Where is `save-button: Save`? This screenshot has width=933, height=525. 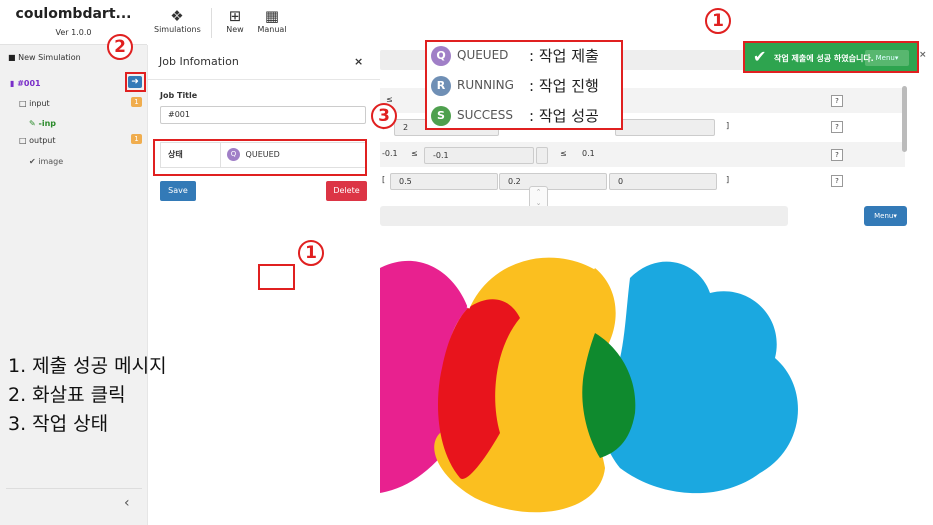 save-button: Save is located at coordinates (178, 191).